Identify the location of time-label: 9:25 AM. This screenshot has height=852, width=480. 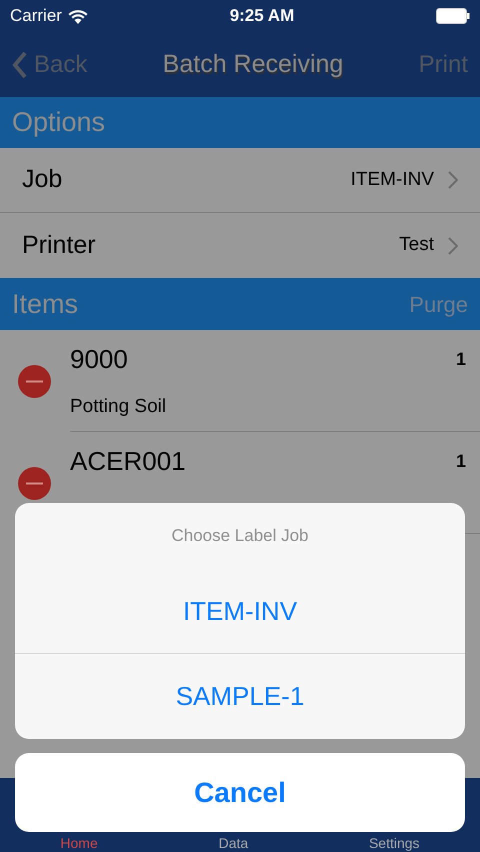
(262, 16).